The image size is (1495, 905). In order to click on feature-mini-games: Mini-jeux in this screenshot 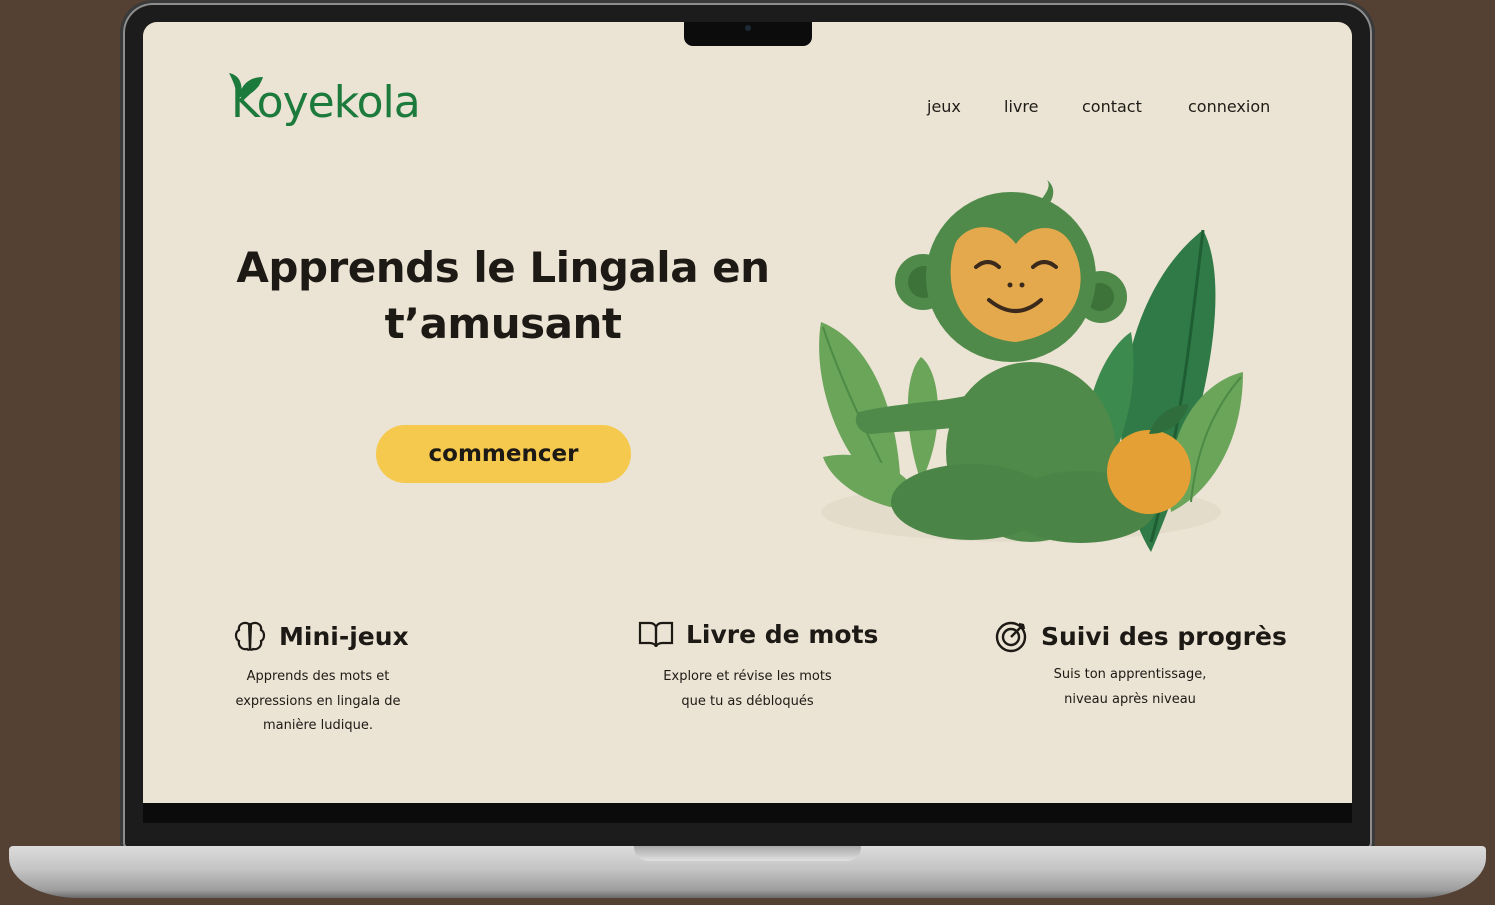, I will do `click(321, 636)`.